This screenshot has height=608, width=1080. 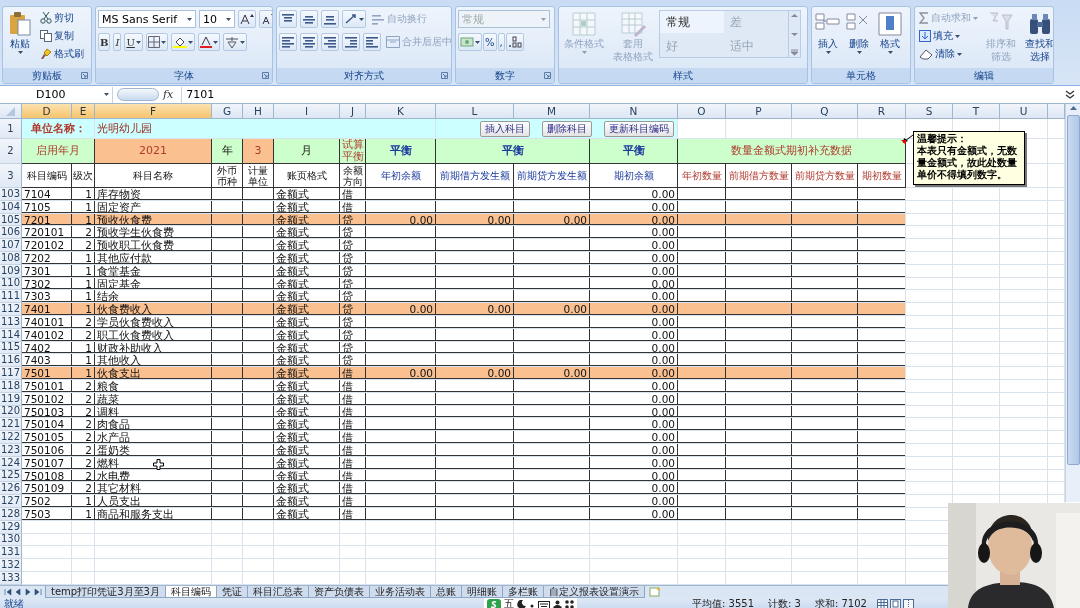 What do you see at coordinates (83, 111) in the screenshot?
I see `column-header: E` at bounding box center [83, 111].